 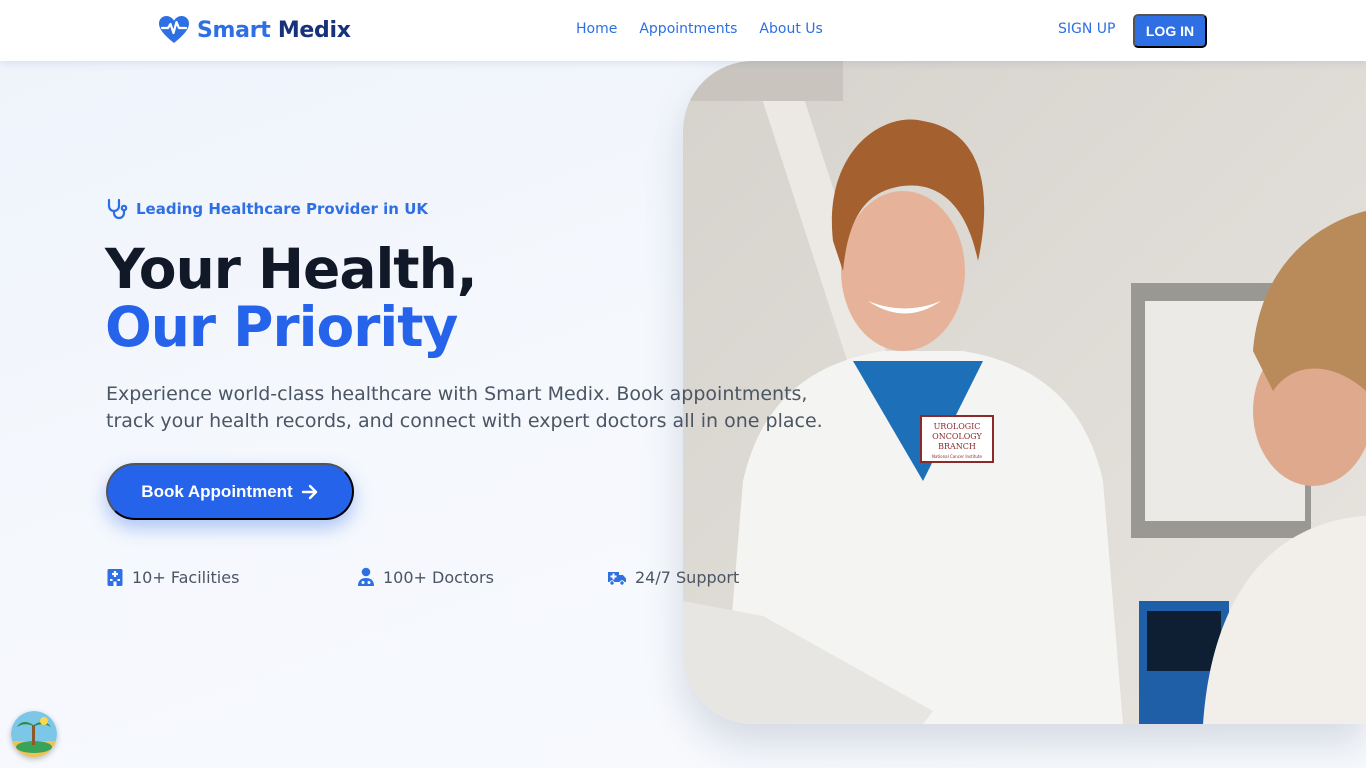 I want to click on hero-headline: Your Health, Our Priority, so click(x=291, y=298).